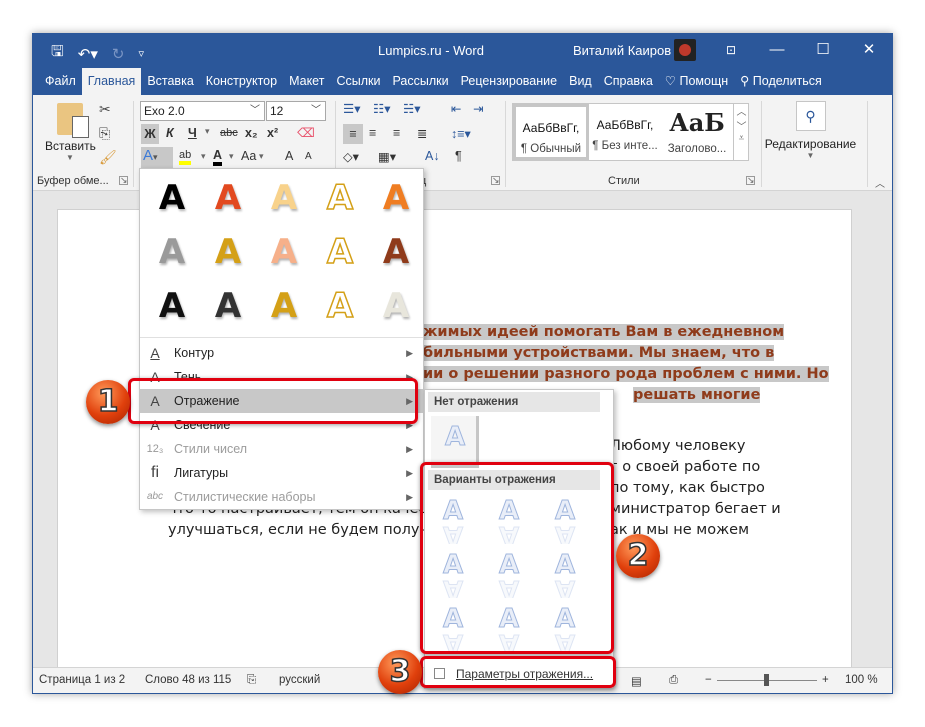  What do you see at coordinates (306, 81) in the screenshot?
I see `tab-layout: Макет` at bounding box center [306, 81].